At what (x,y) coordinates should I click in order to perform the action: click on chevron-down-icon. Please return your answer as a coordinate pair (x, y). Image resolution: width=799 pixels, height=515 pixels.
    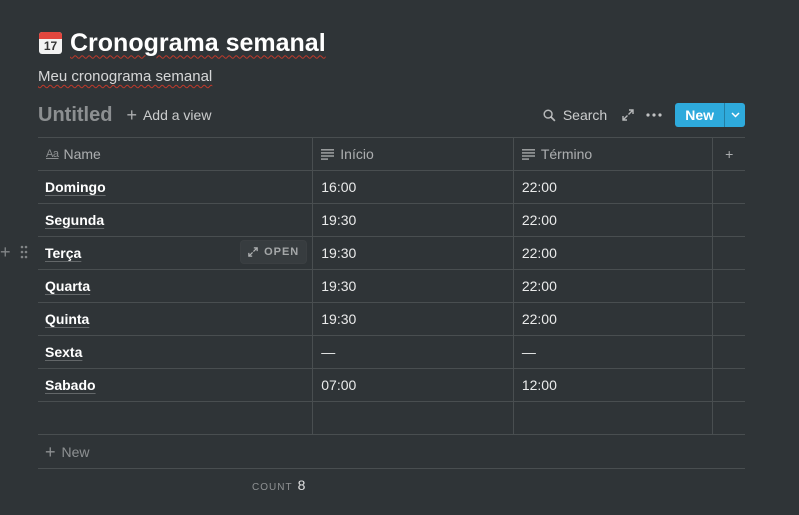
    Looking at the image, I should click on (735, 115).